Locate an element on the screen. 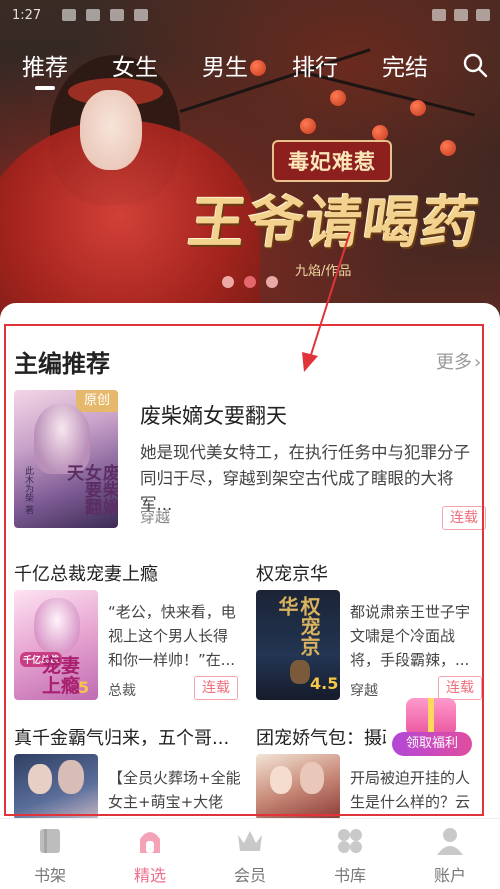 The height and width of the screenshot is (889, 500). cover-title: 宠妻上瘾 is located at coordinates (61, 676).